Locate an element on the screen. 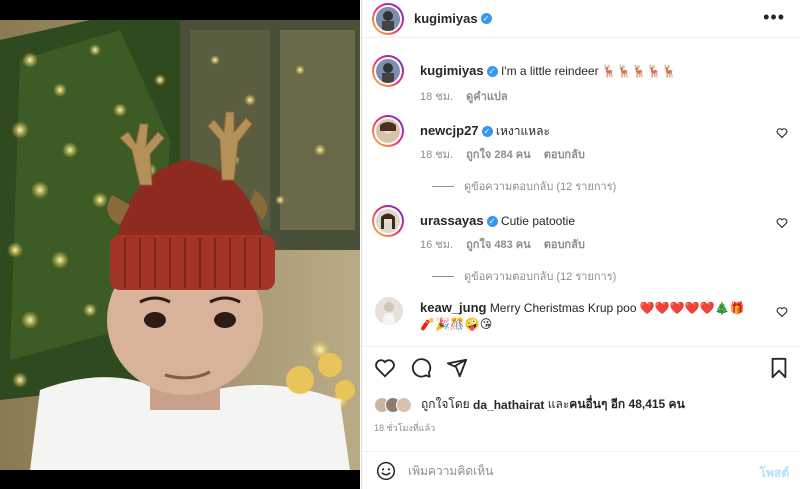  comment-text: เหงาแหละ is located at coordinates (522, 131).